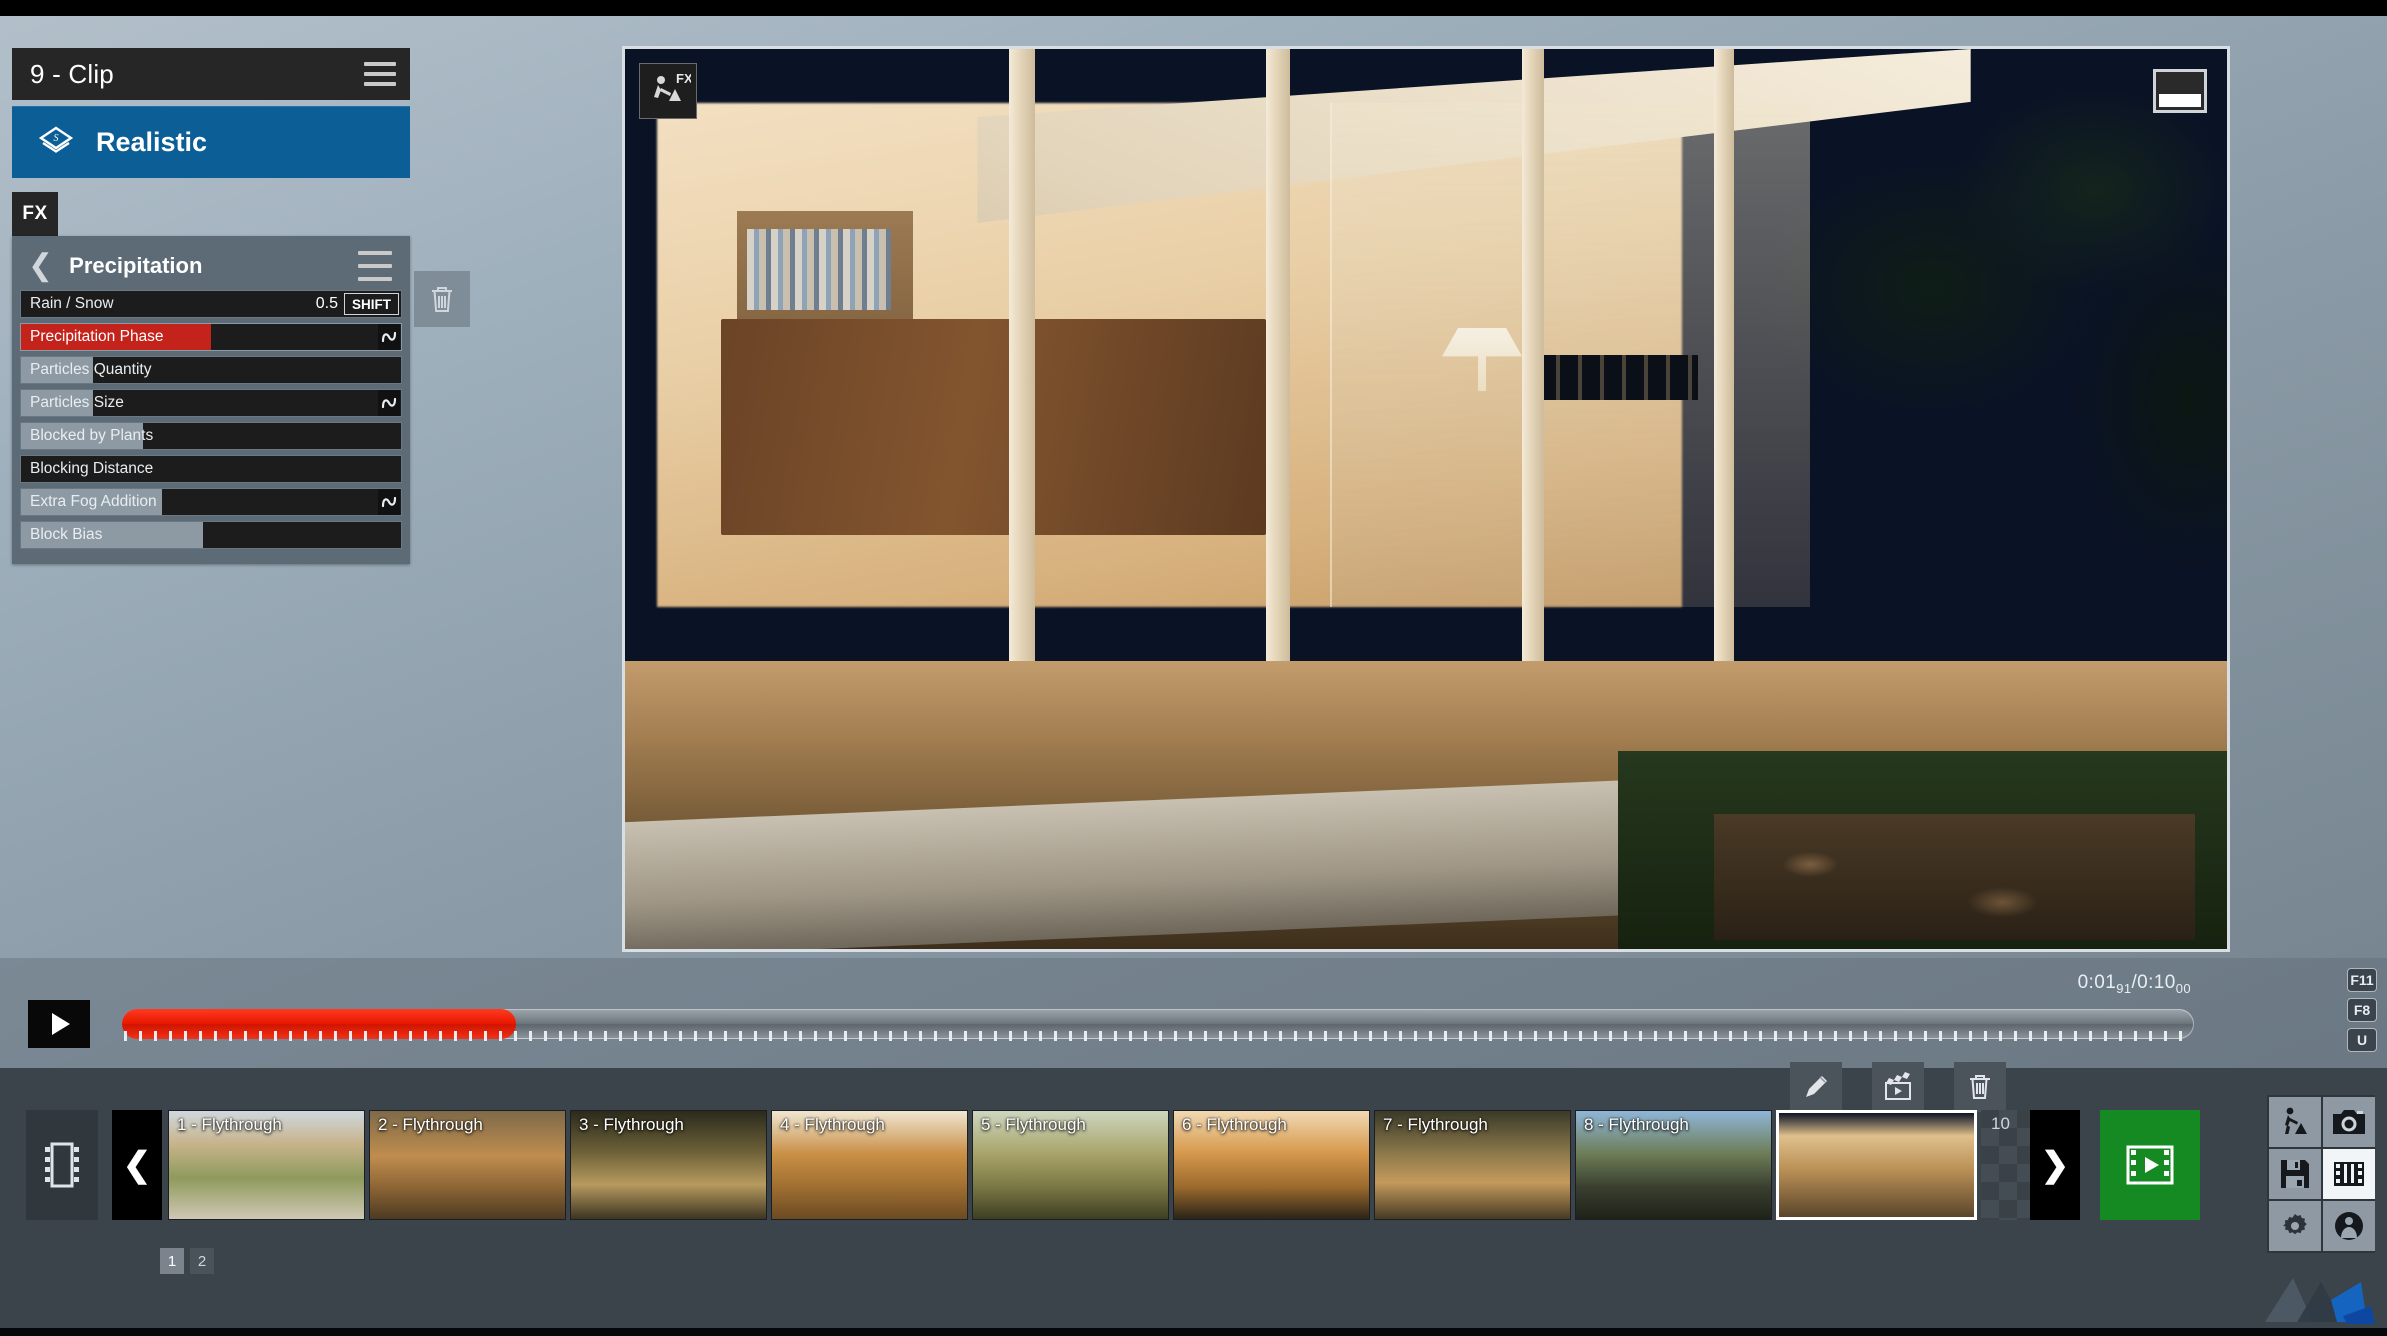  What do you see at coordinates (1158, 1036) in the screenshot?
I see `timeline-ticks` at bounding box center [1158, 1036].